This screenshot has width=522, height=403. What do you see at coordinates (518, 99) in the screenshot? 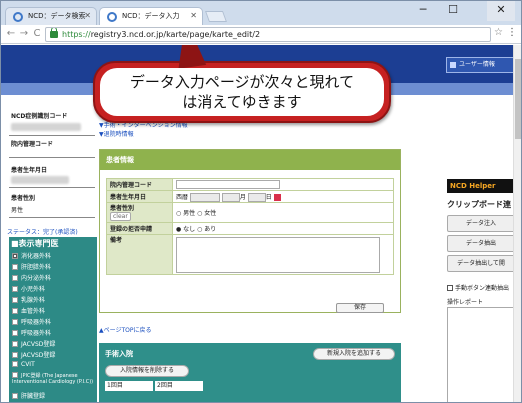
I see `scrollbar-thumb` at bounding box center [518, 99].